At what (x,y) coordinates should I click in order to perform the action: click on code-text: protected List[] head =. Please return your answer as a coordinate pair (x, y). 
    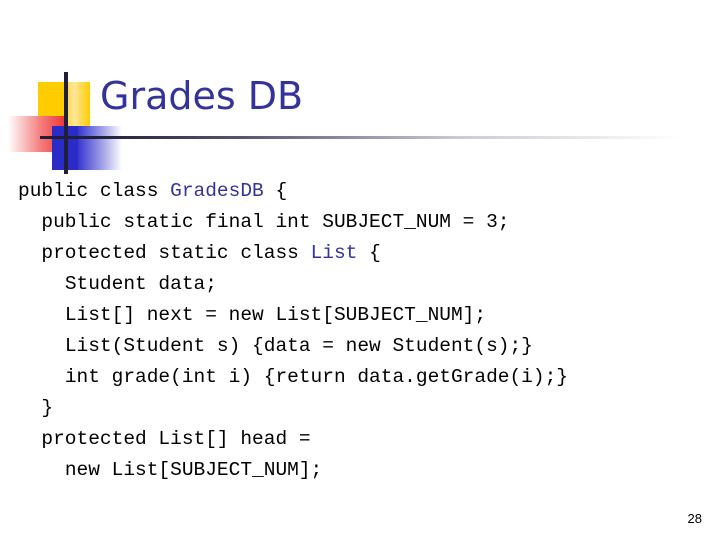
    Looking at the image, I should click on (176, 439).